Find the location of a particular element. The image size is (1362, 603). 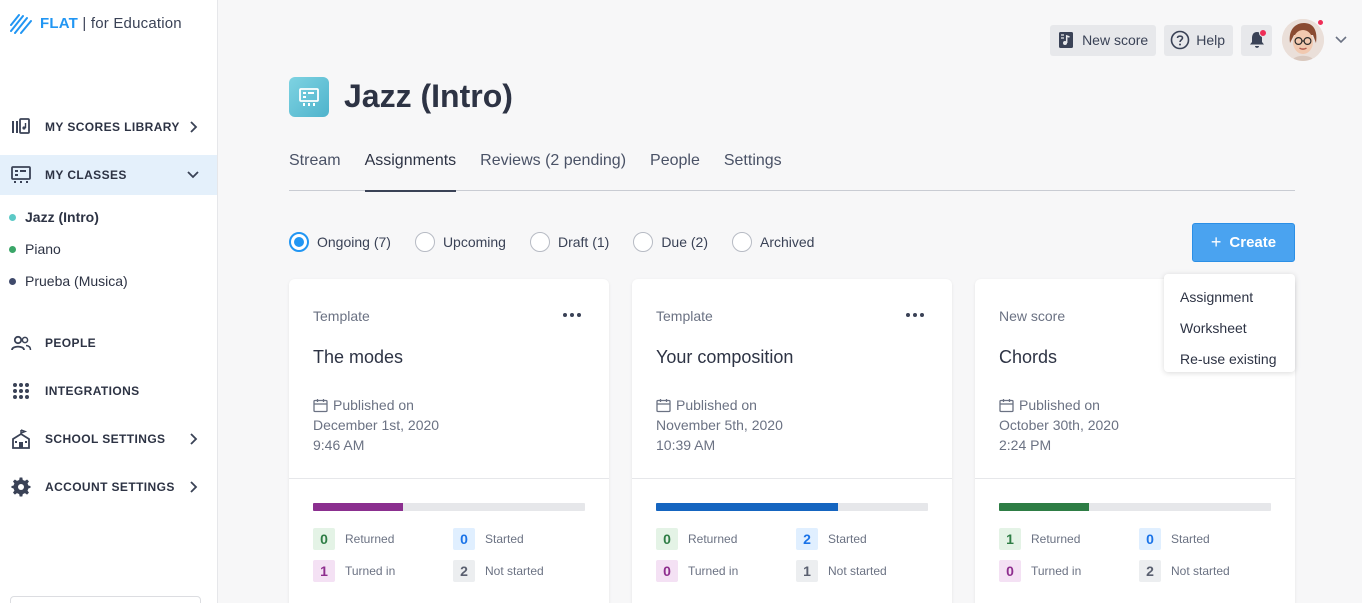

assignment-type: Template is located at coordinates (341, 316).